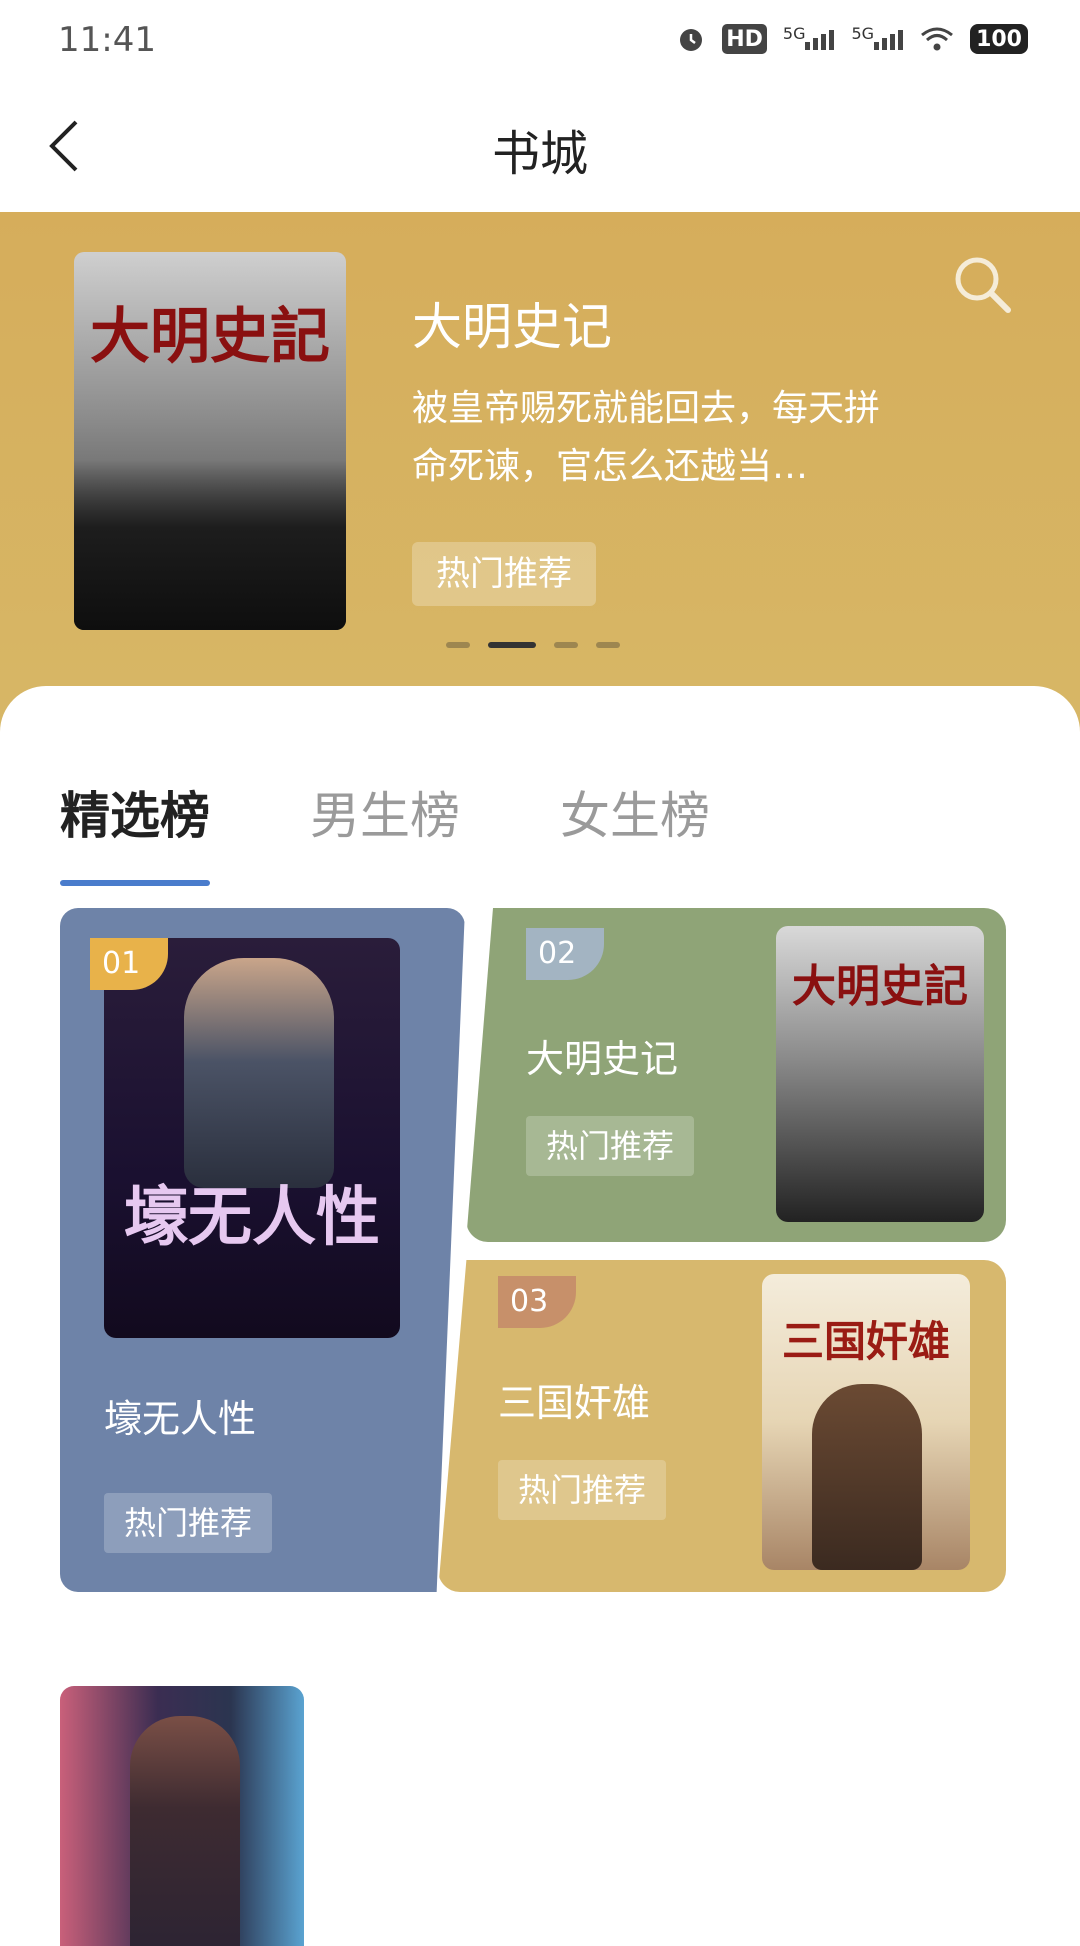 The width and height of the screenshot is (1080, 1946). Describe the element at coordinates (512, 323) in the screenshot. I see `featured-book-title: 大明史记` at that location.